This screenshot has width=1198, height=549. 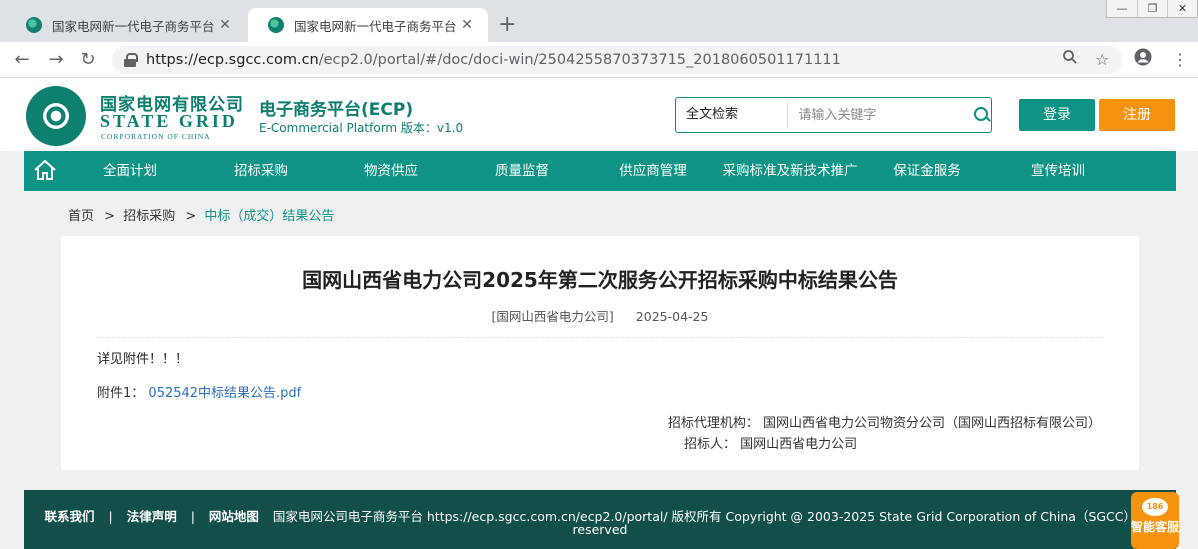 What do you see at coordinates (653, 171) in the screenshot?
I see `nav-item-supplier: 供应商管理` at bounding box center [653, 171].